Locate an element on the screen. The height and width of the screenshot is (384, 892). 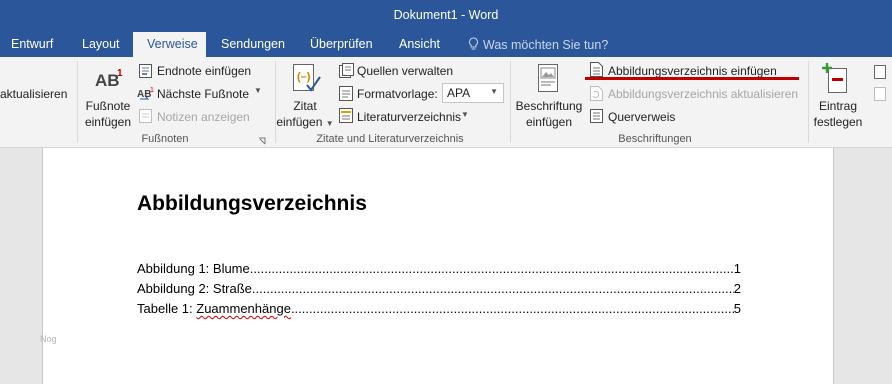
footnote-icon: AB 1 is located at coordinates (109, 79).